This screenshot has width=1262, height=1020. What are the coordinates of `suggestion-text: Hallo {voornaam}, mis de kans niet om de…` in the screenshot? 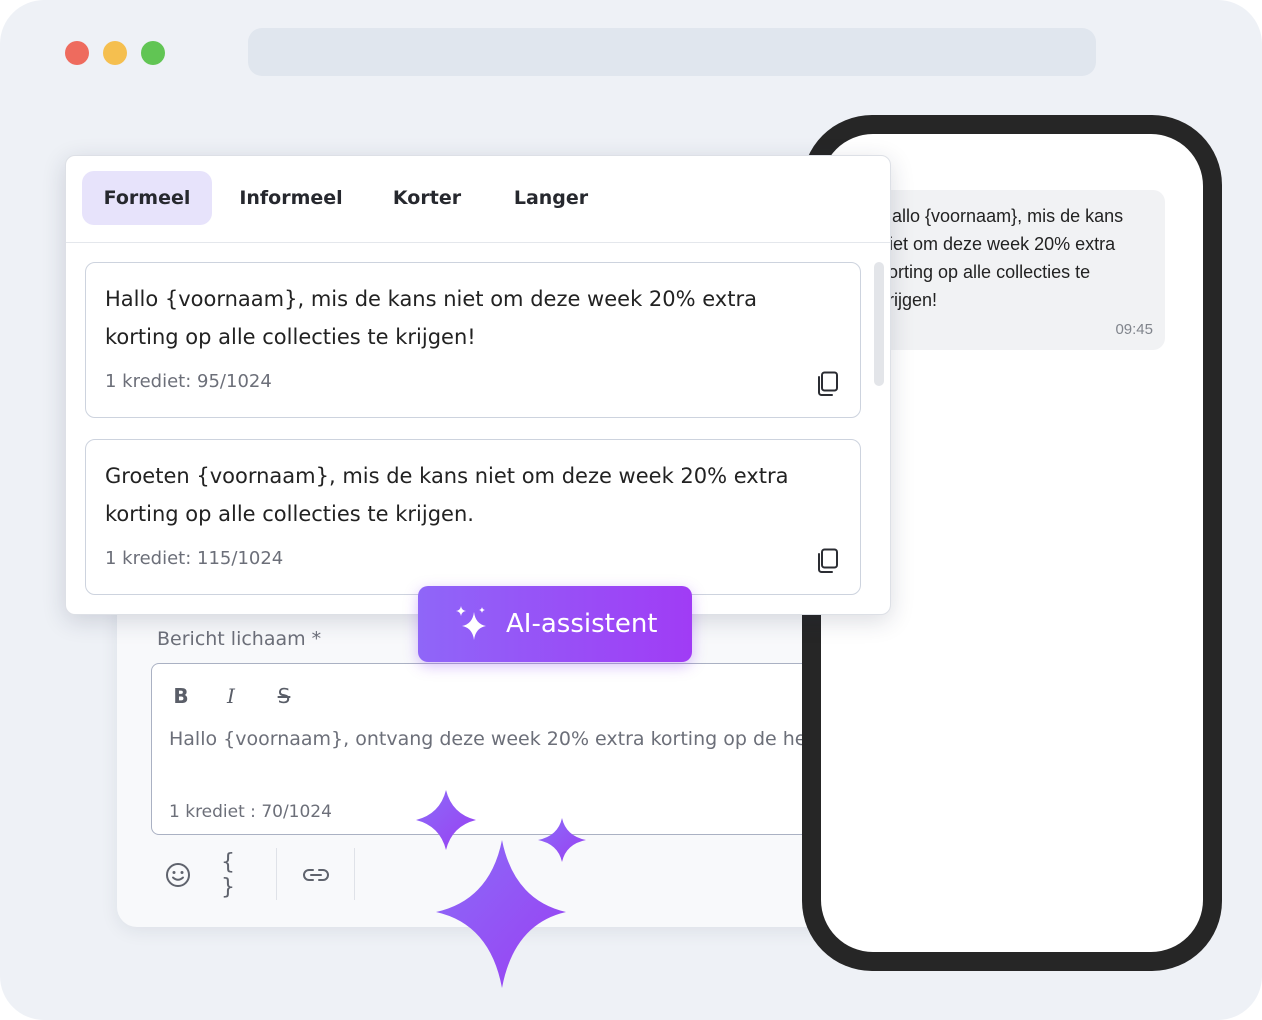 It's located at (431, 318).